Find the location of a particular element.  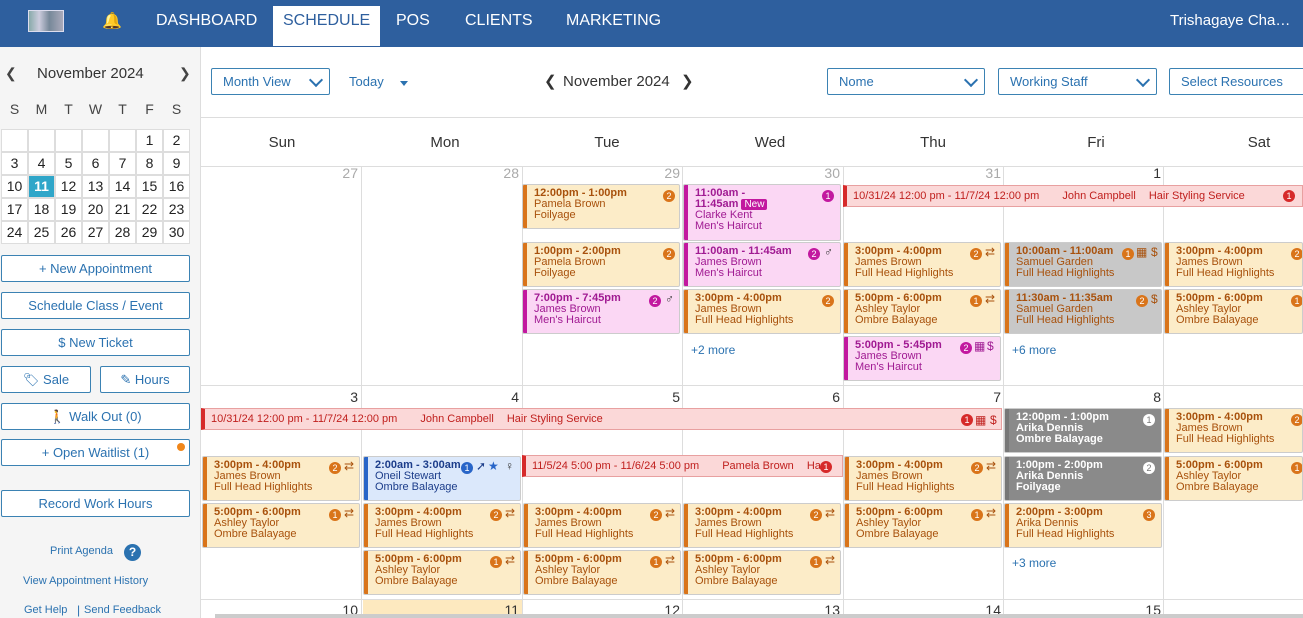

mini-calendar-day: 1 is located at coordinates (149, 140).